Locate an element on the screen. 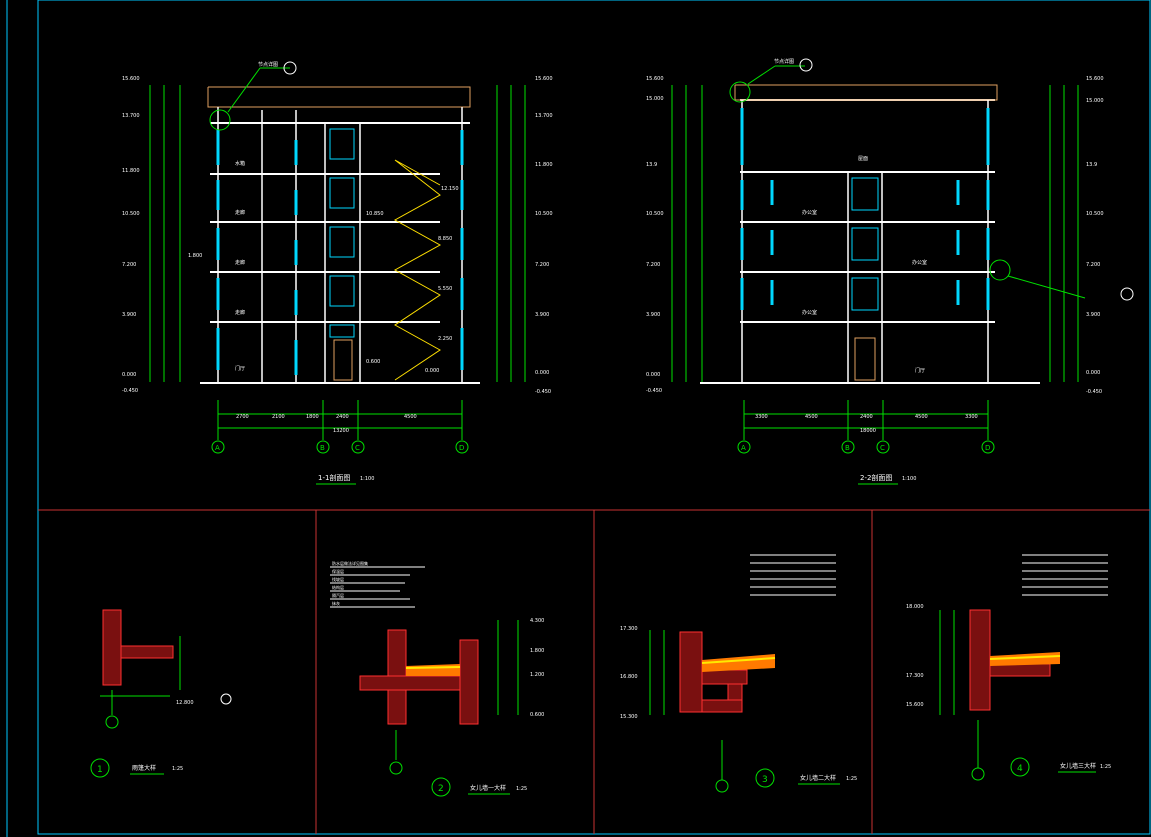 The height and width of the screenshot is (837, 1151). stair-windows is located at coordinates (342, 254).